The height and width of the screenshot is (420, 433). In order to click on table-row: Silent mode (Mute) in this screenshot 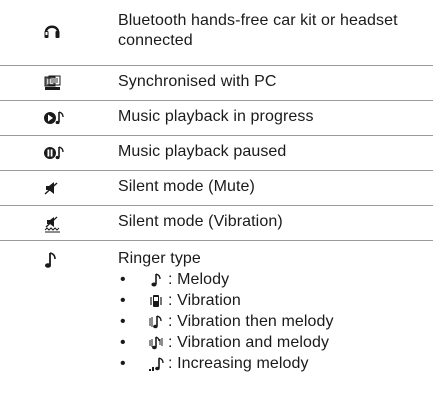, I will do `click(216, 188)`.